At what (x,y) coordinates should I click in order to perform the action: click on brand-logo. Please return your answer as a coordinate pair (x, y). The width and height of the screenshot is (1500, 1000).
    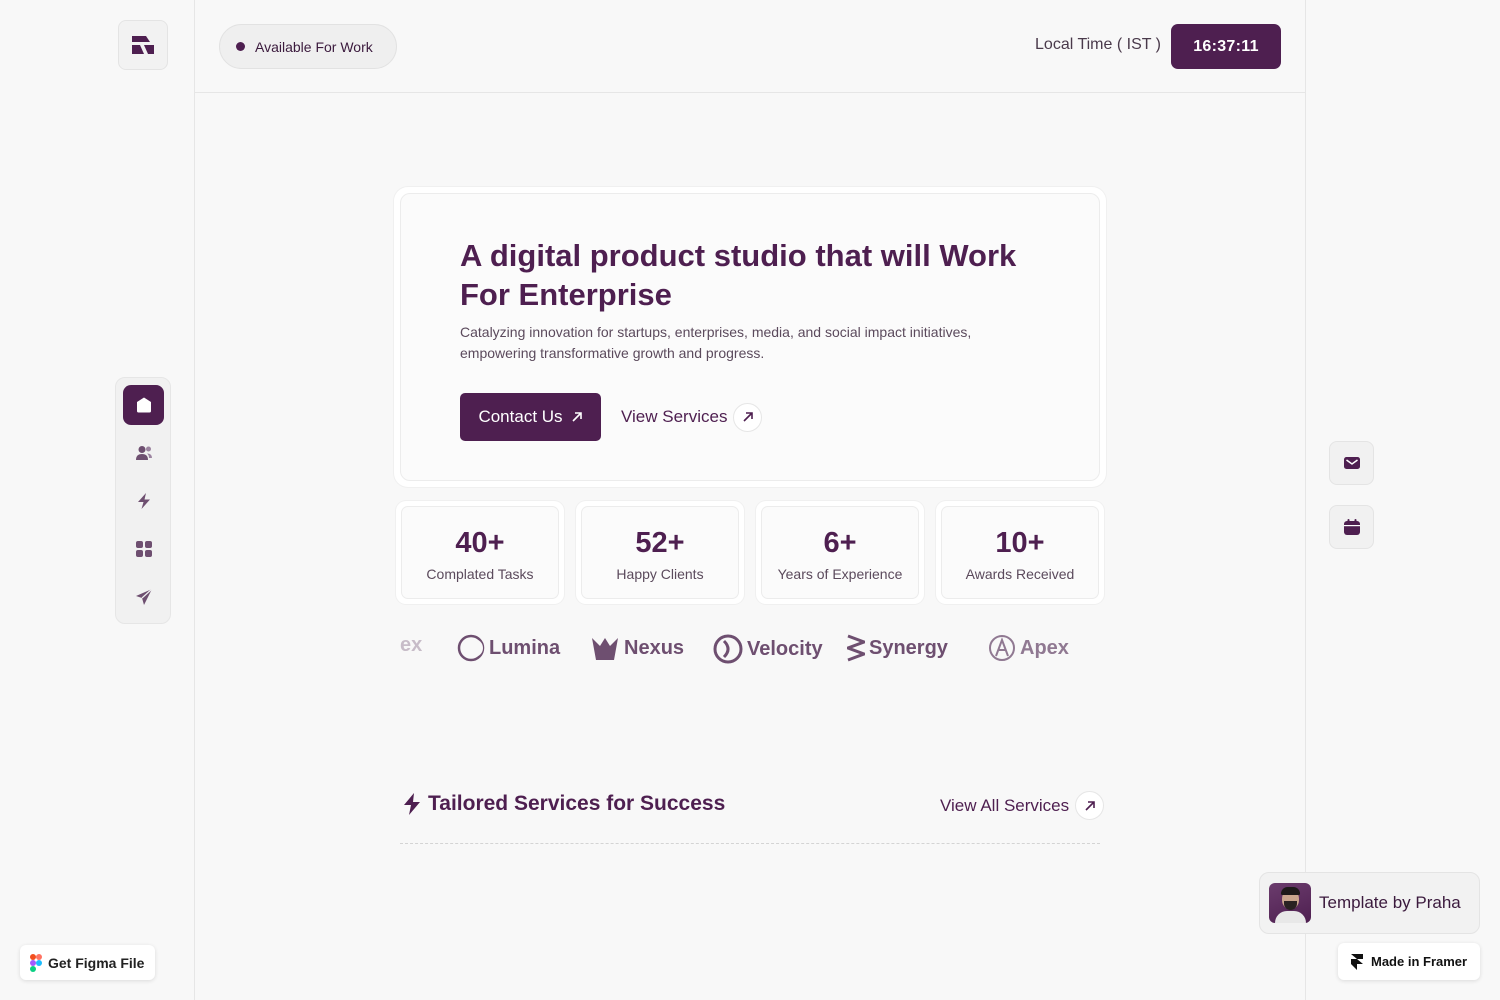
    Looking at the image, I should click on (143, 45).